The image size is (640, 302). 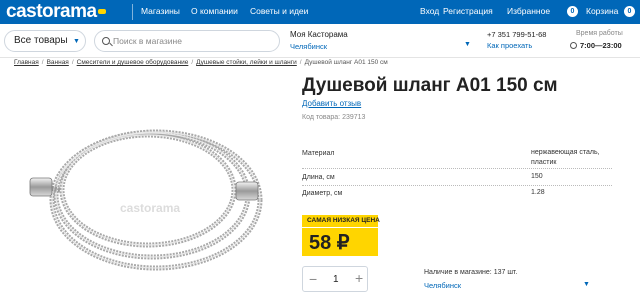 What do you see at coordinates (599, 33) in the screenshot?
I see `hours-label: Время работы` at bounding box center [599, 33].